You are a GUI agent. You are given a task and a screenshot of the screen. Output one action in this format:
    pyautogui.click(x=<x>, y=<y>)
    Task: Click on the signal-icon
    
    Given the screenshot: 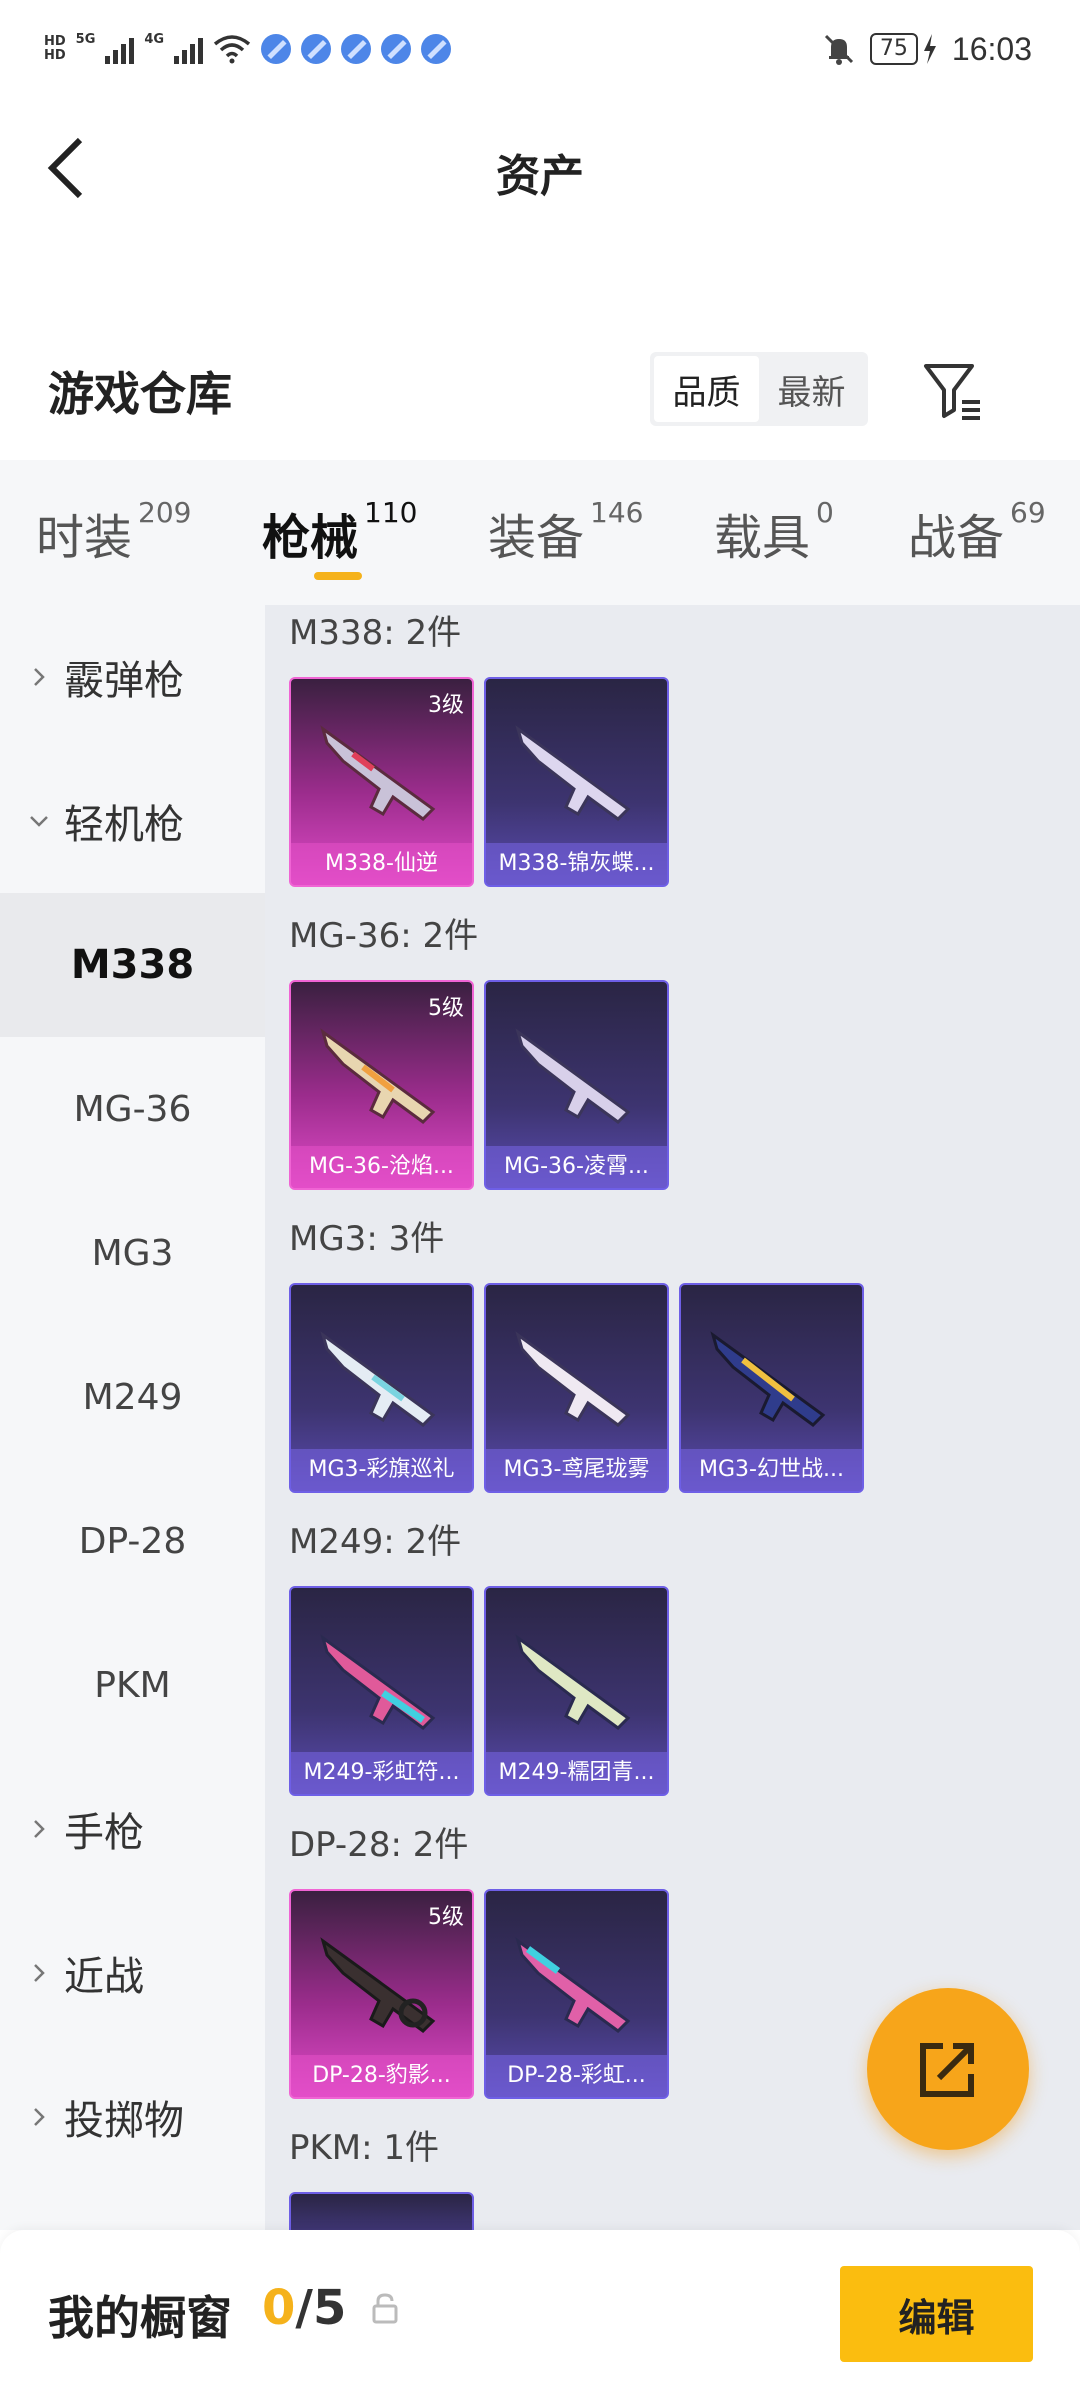 What is the action you would take?
    pyautogui.click(x=189, y=49)
    